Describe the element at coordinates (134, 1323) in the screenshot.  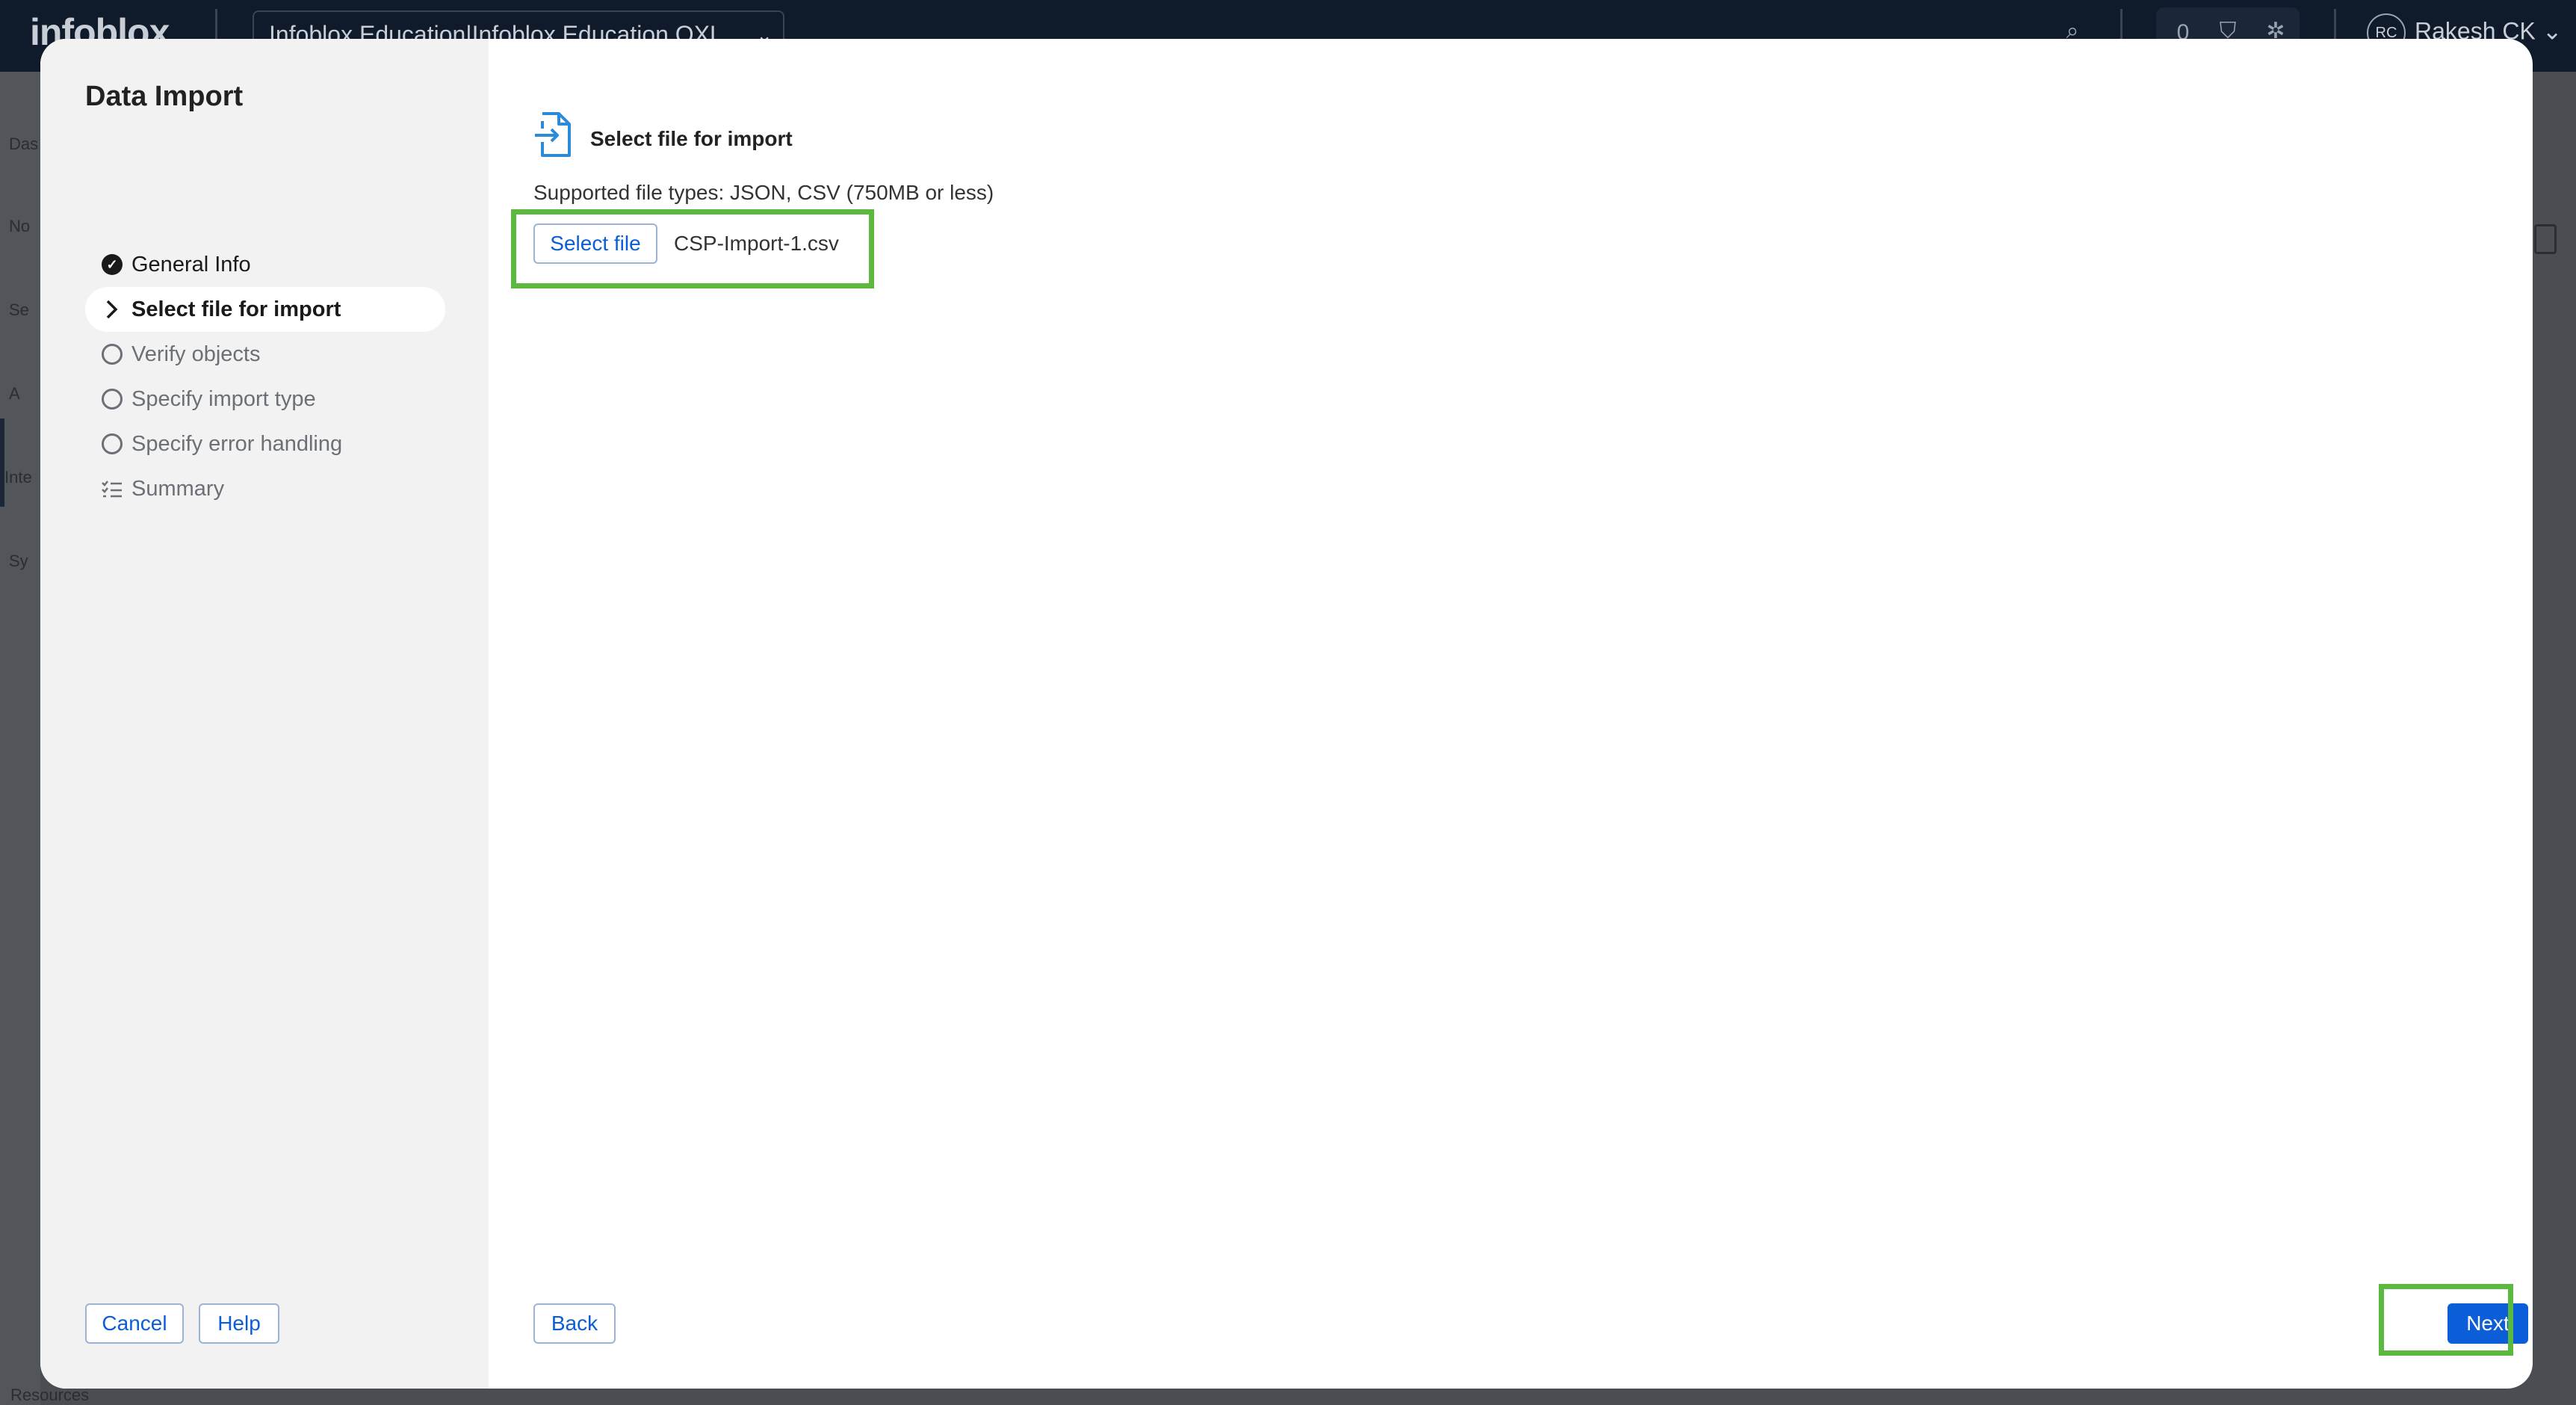
I see `cancel-button: Cancel` at that location.